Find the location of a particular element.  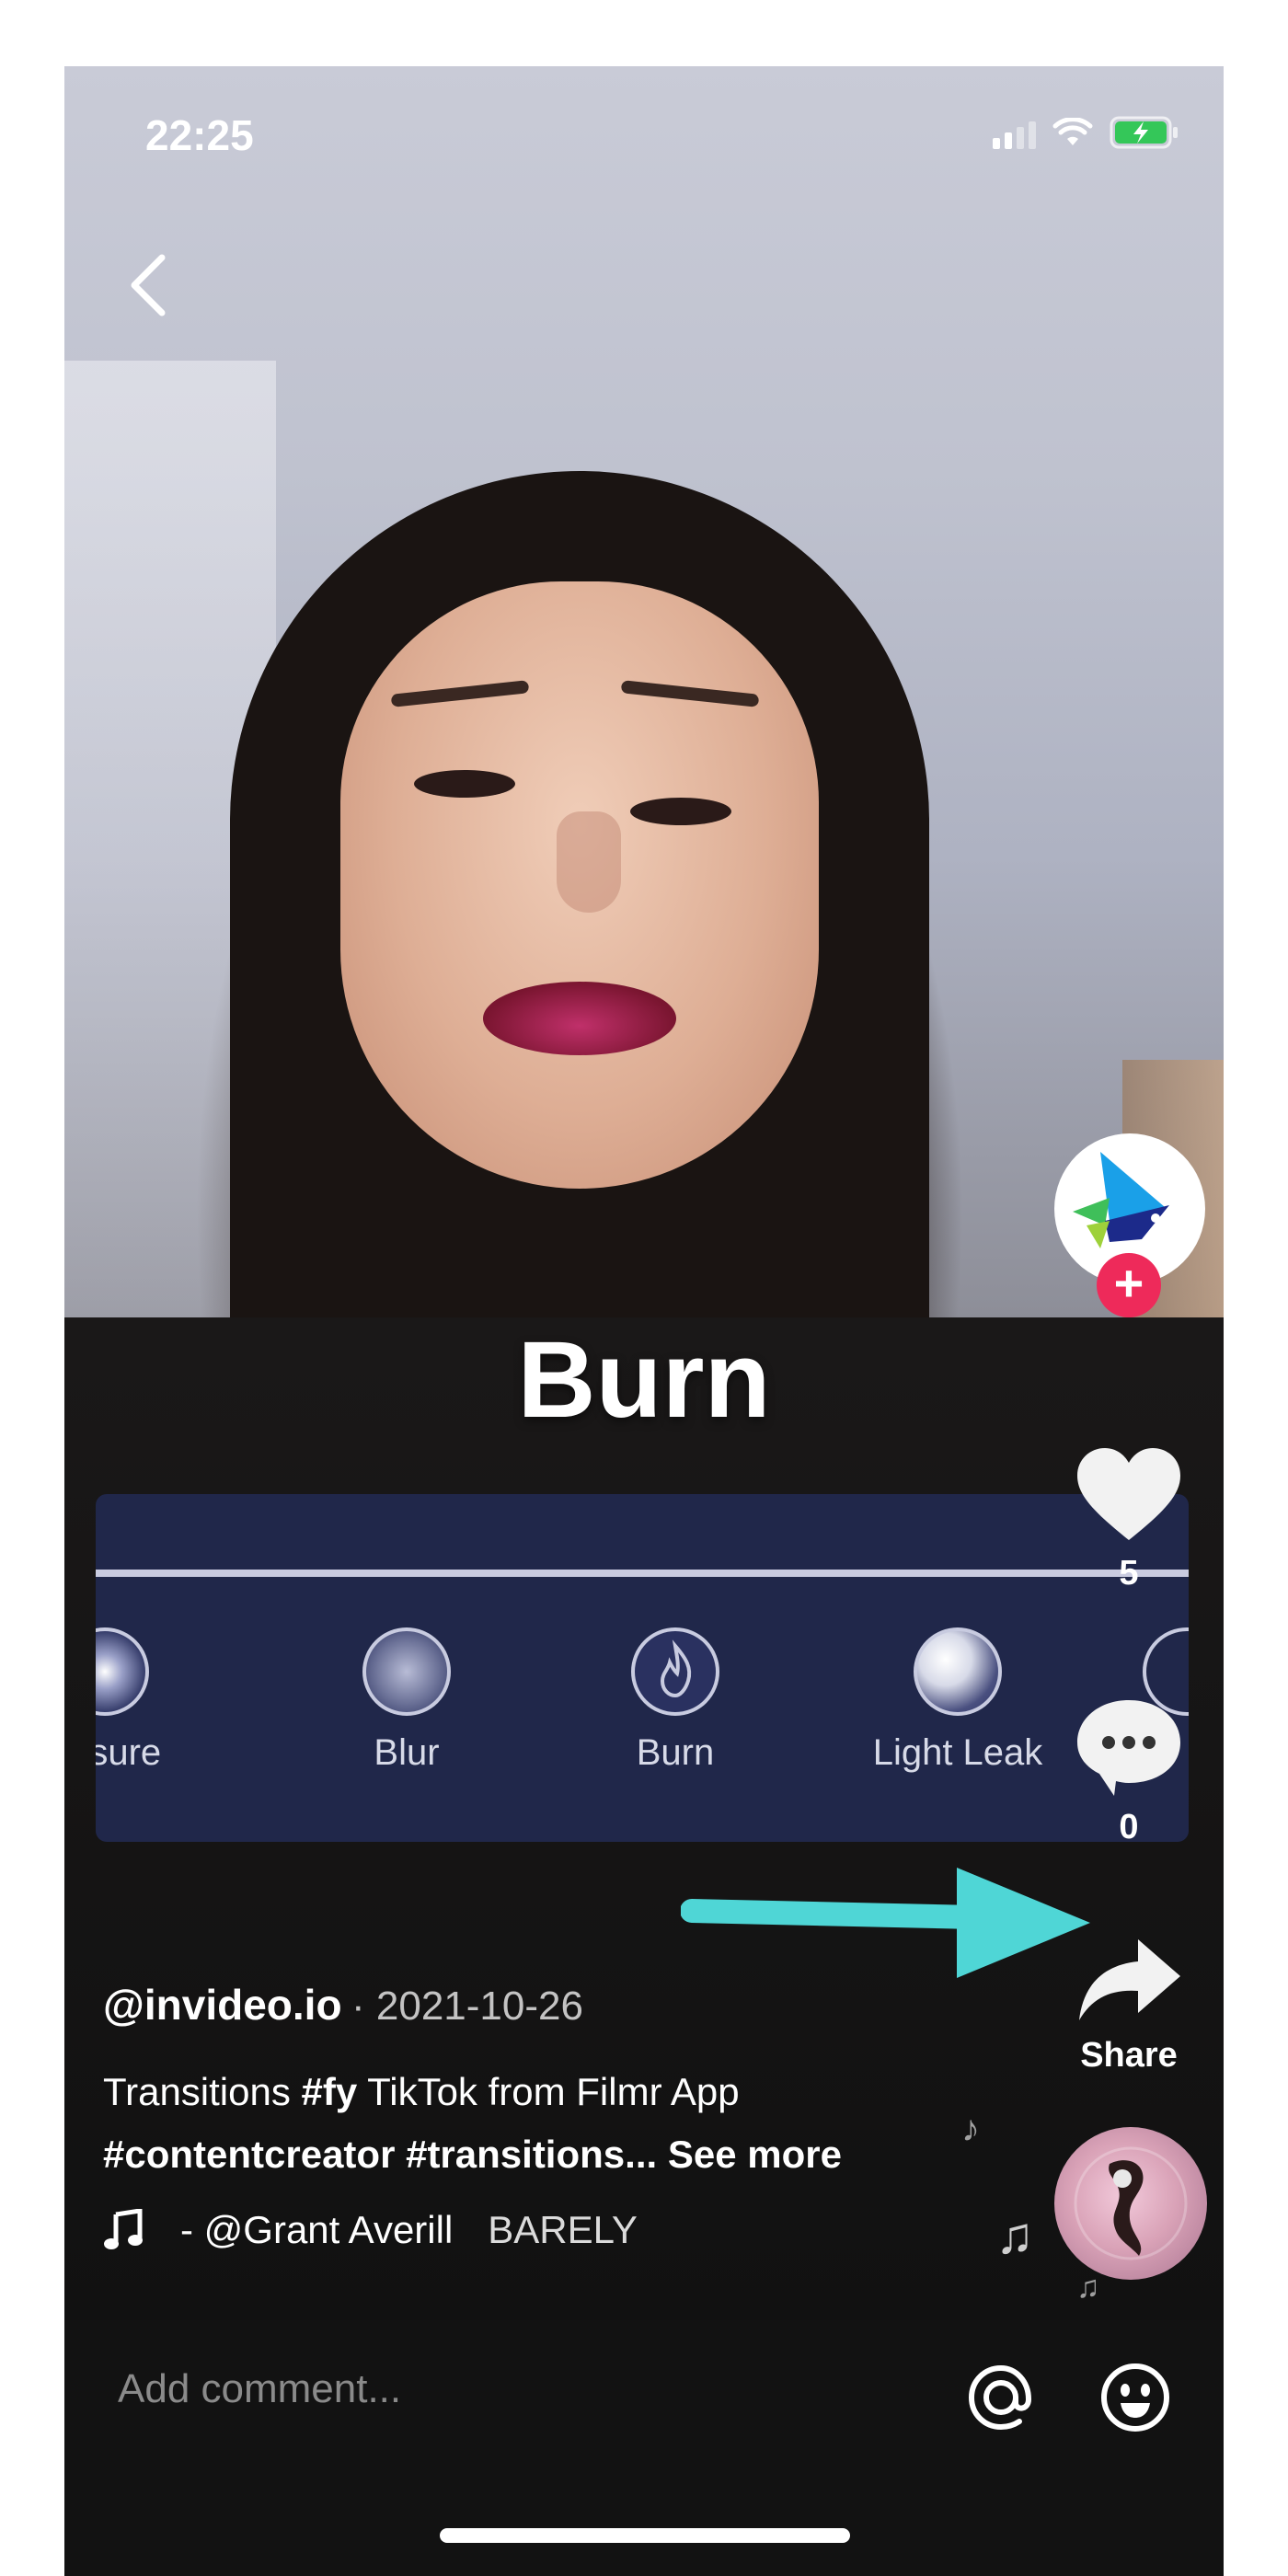

like-button: 5 is located at coordinates (1129, 1519).